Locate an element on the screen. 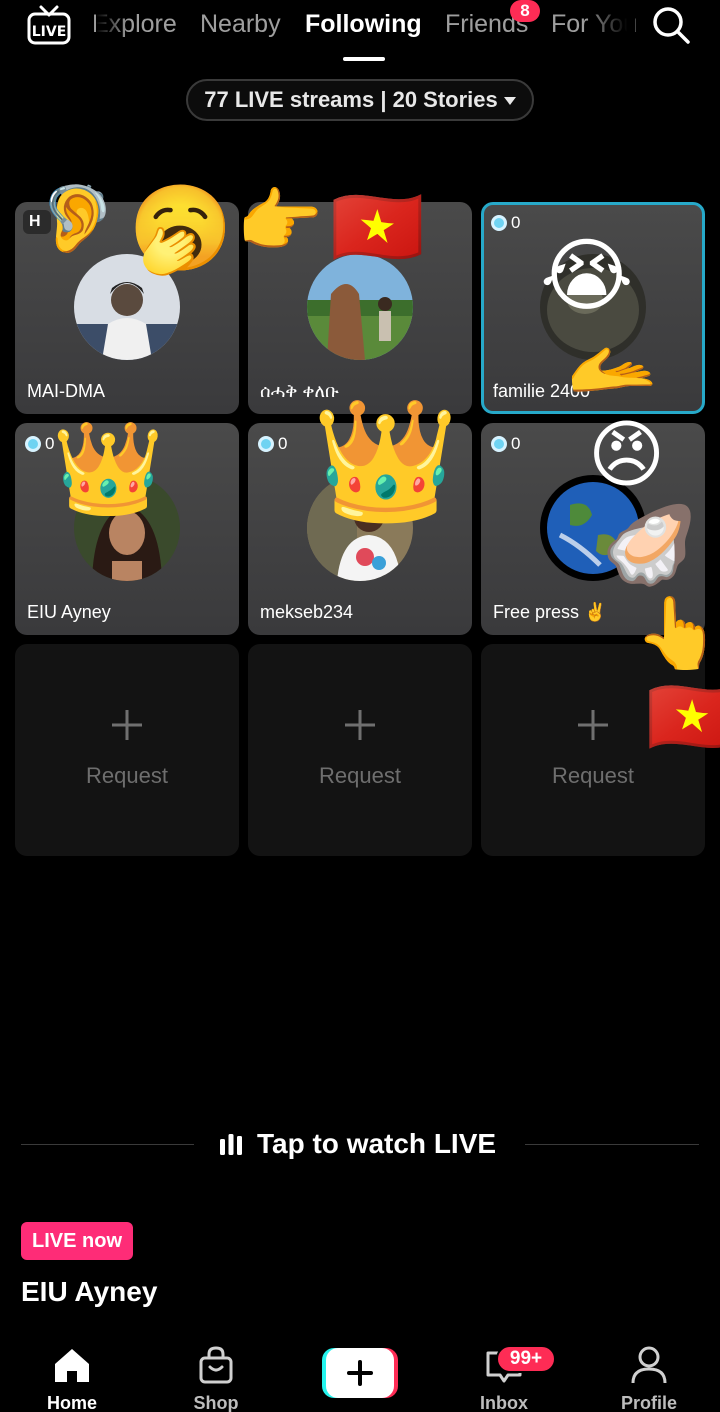 The height and width of the screenshot is (1412, 720). nav-profile: Profile is located at coordinates (649, 1373).